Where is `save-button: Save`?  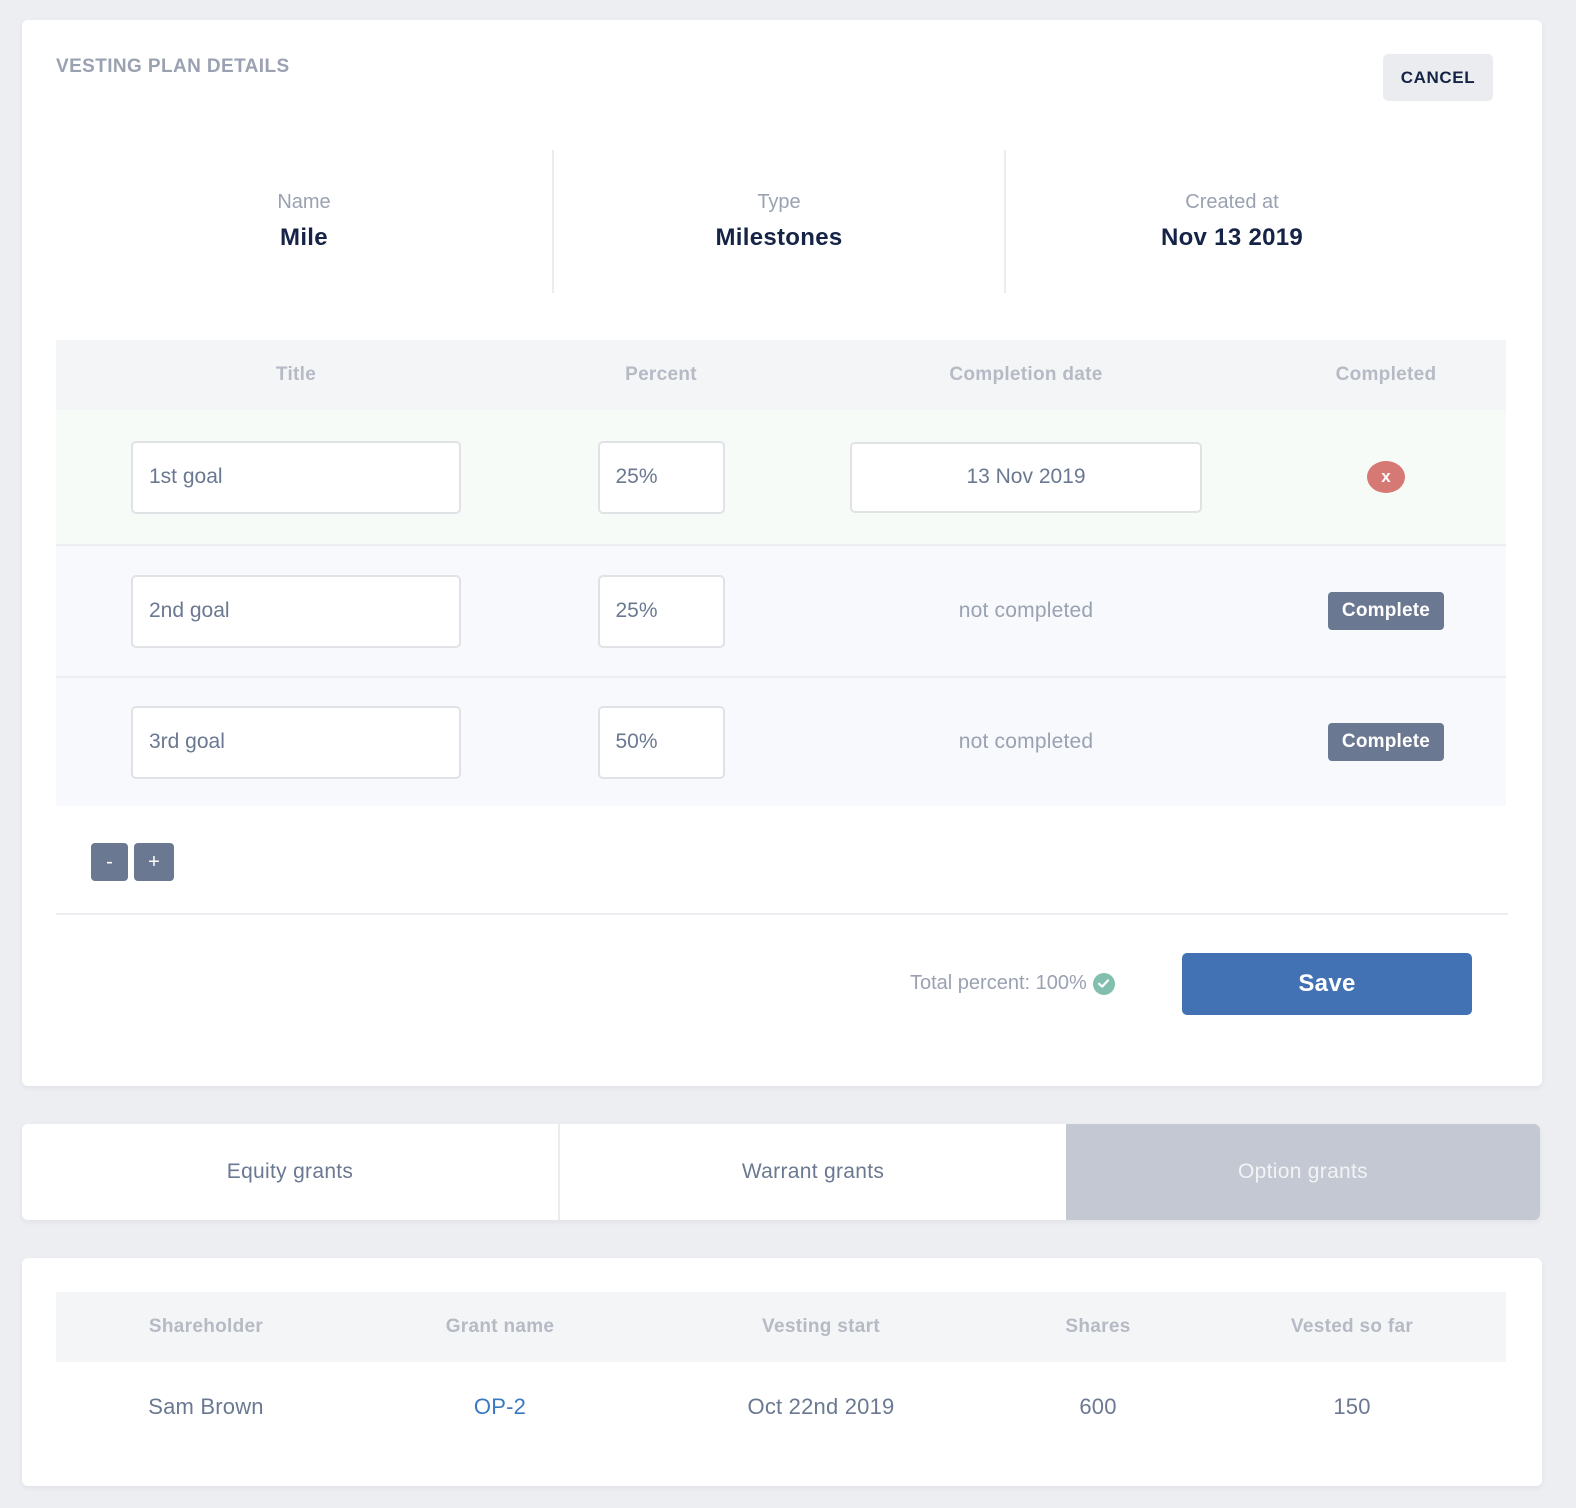 save-button: Save is located at coordinates (1327, 984).